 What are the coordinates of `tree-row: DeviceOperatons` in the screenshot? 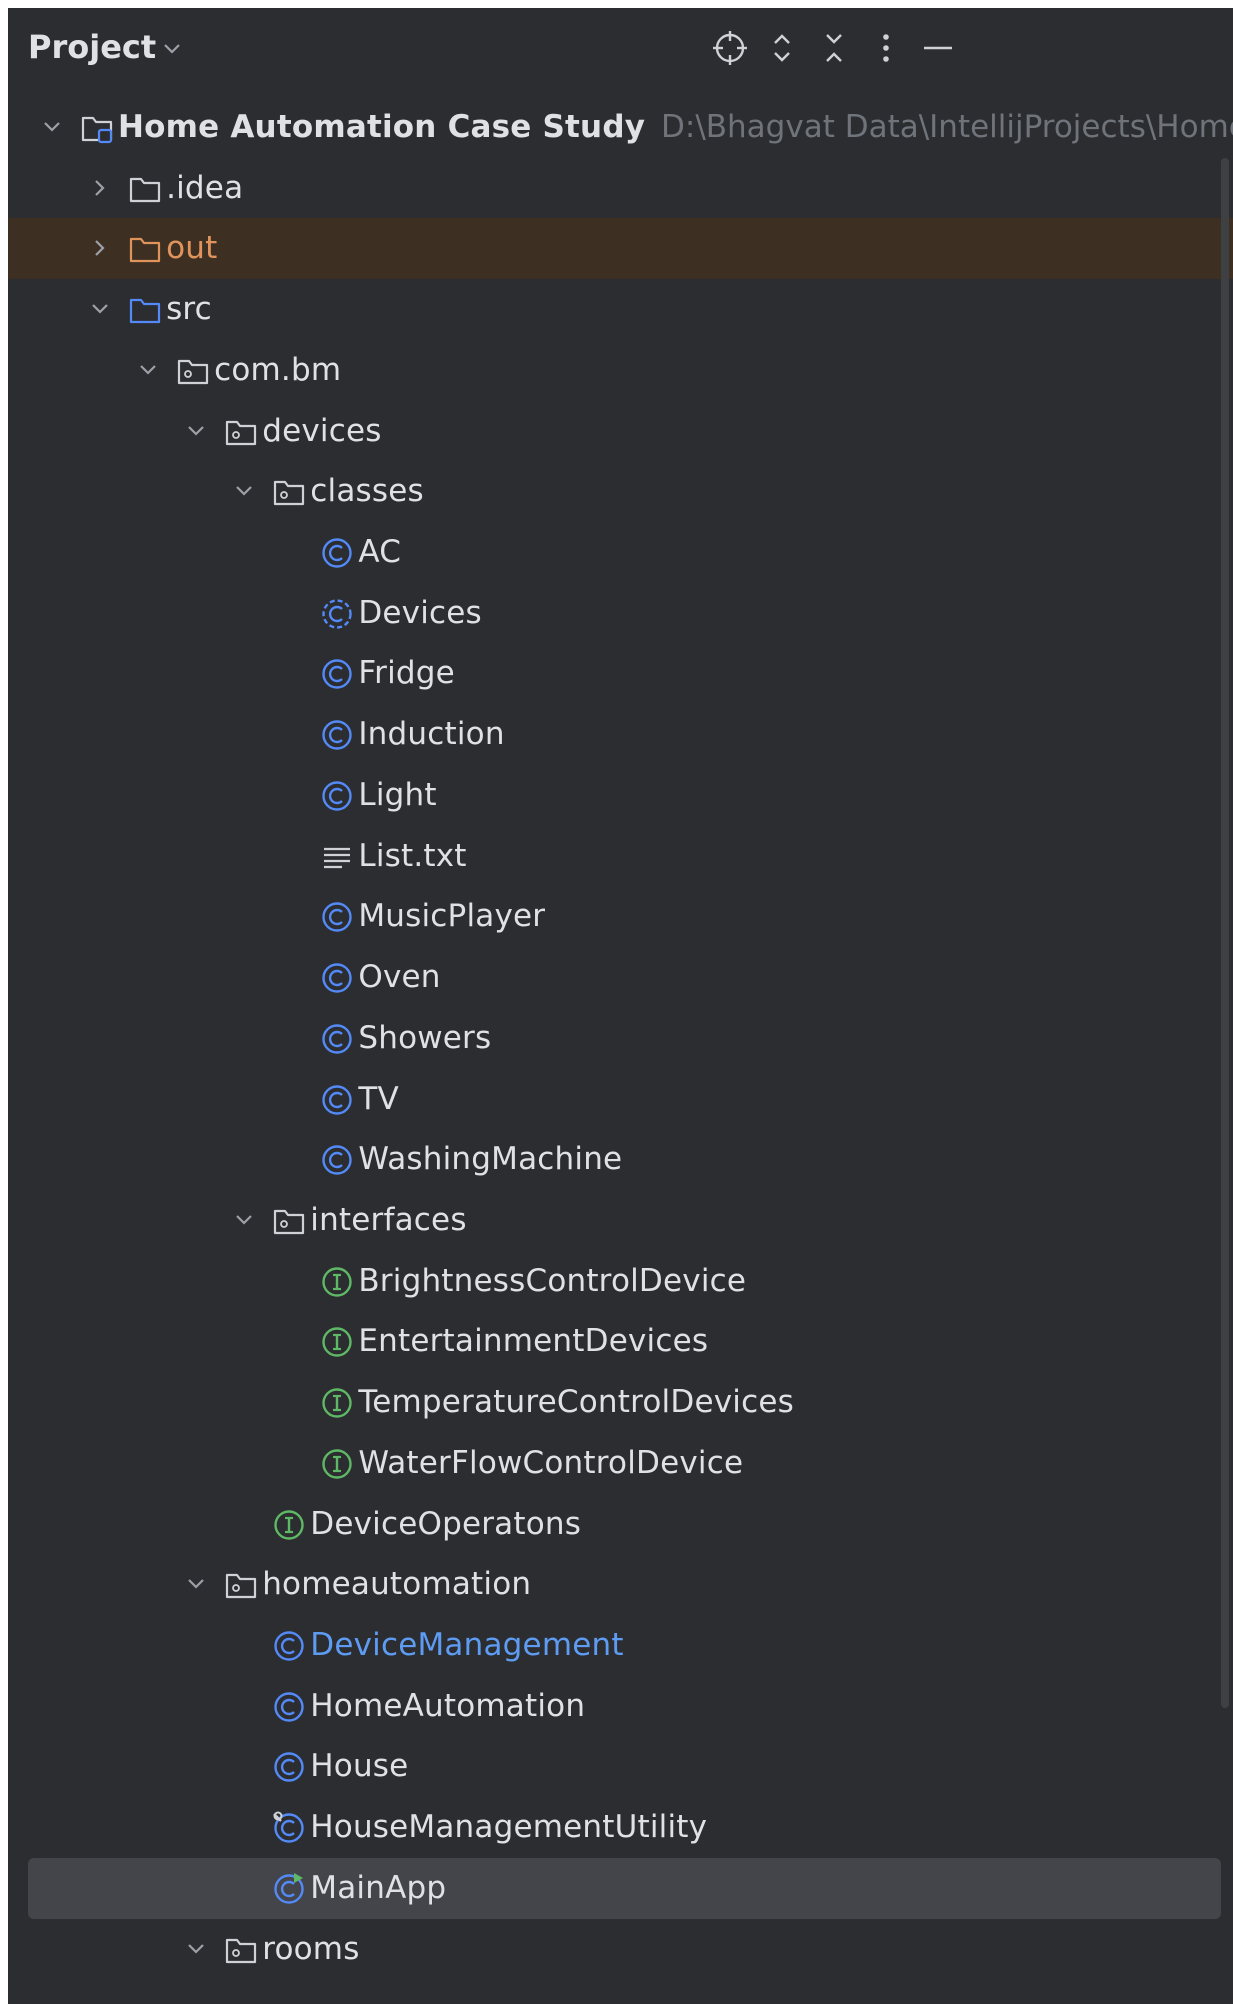 It's located at (620, 1524).